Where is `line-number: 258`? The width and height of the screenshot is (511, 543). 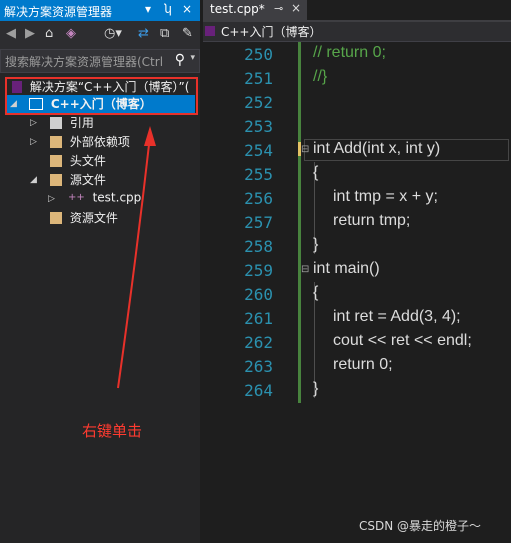 line-number: 258 is located at coordinates (258, 246).